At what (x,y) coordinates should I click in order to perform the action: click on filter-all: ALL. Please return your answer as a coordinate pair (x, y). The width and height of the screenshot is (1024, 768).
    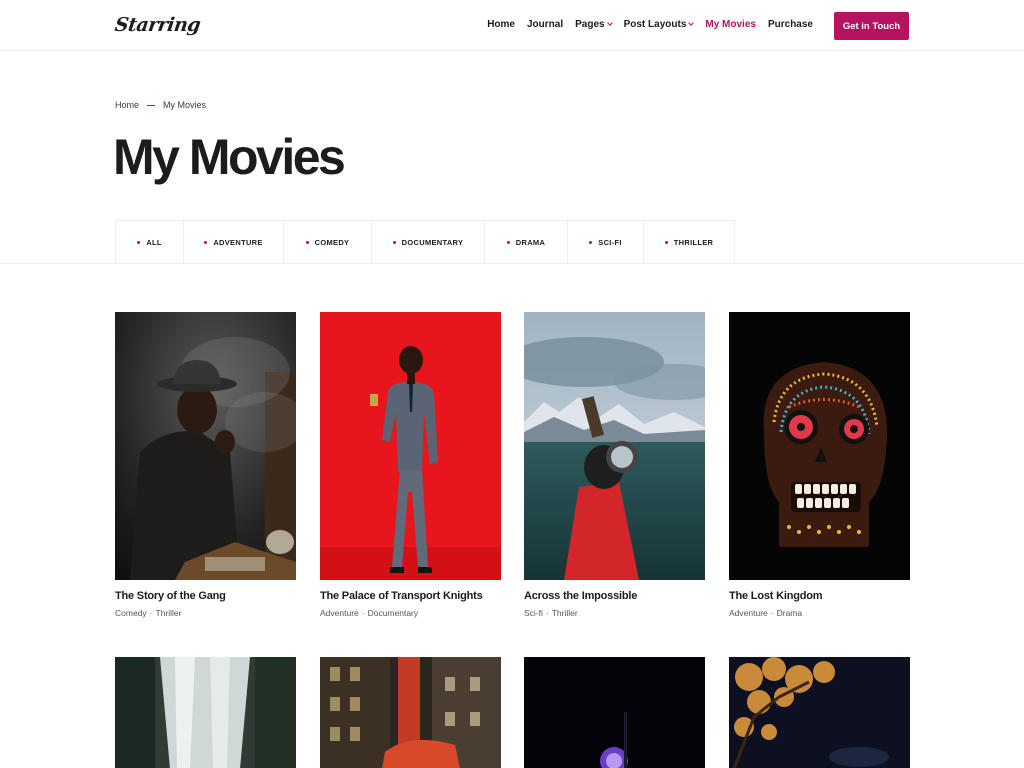
    Looking at the image, I should click on (150, 242).